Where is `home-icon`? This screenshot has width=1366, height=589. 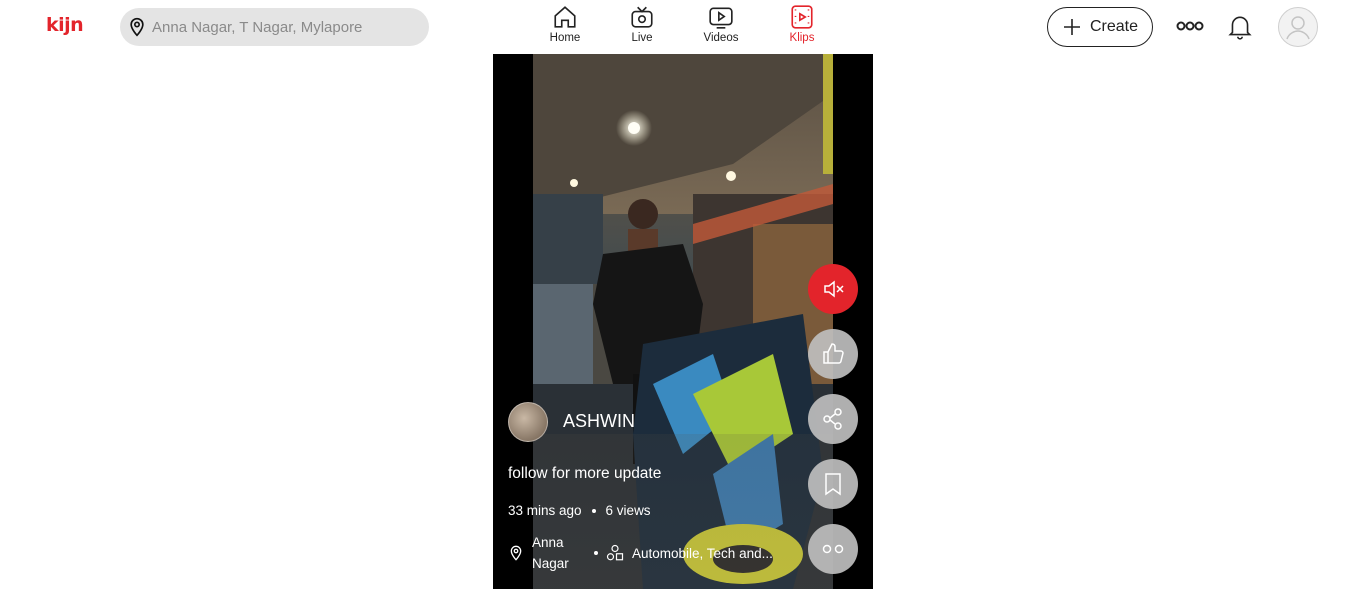 home-icon is located at coordinates (565, 17).